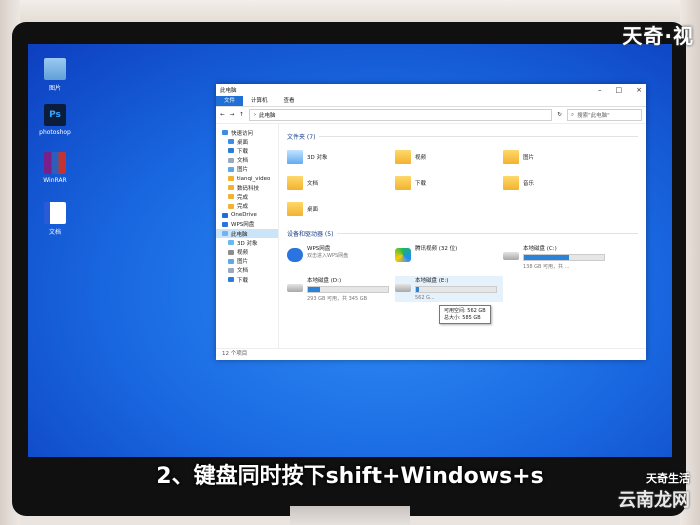 This screenshot has width=700, height=525. What do you see at coordinates (341, 183) in the screenshot?
I see `folder-documents: 文档` at bounding box center [341, 183].